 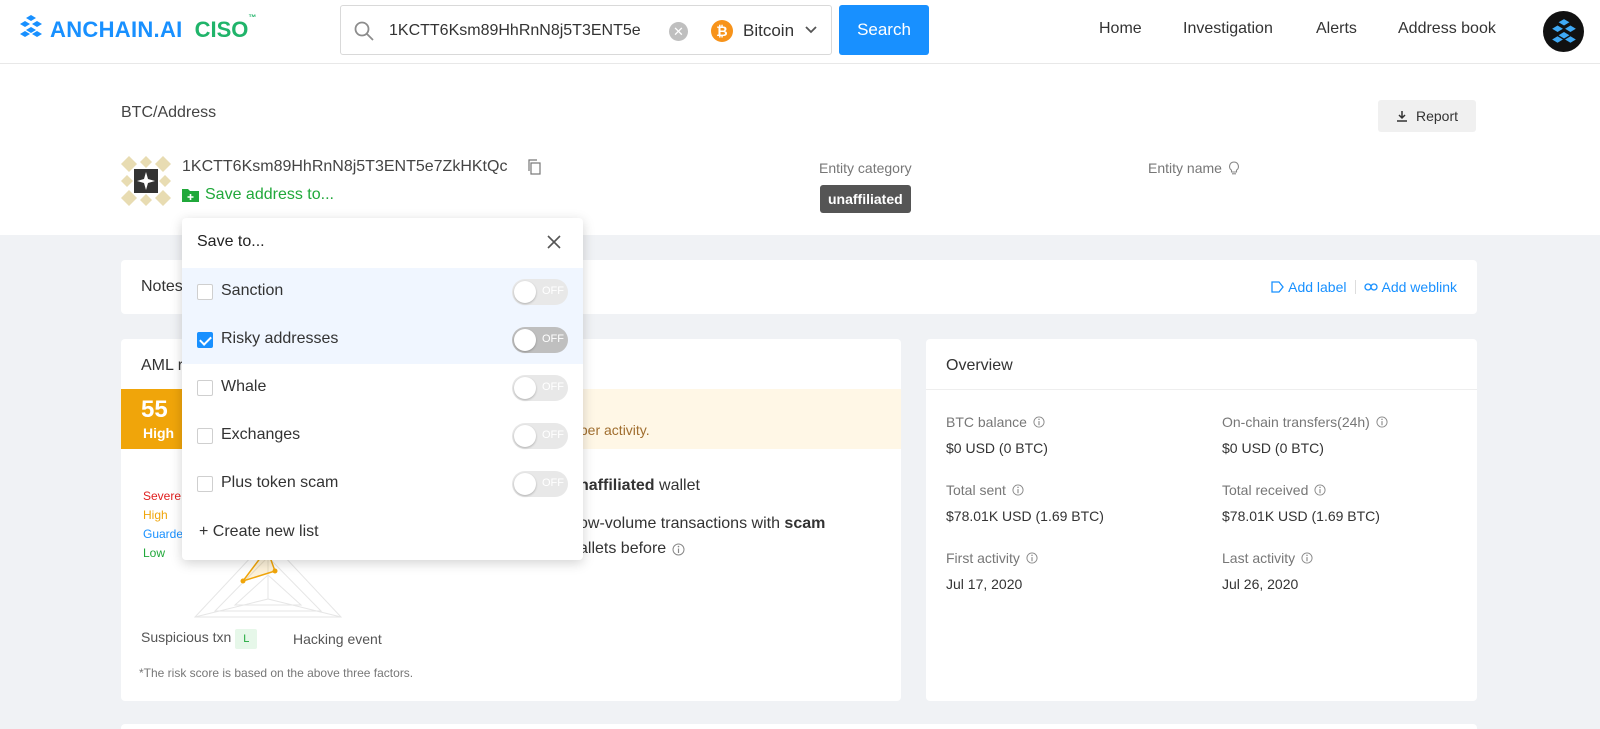 I want to click on tag-icon, so click(x=1277, y=287).